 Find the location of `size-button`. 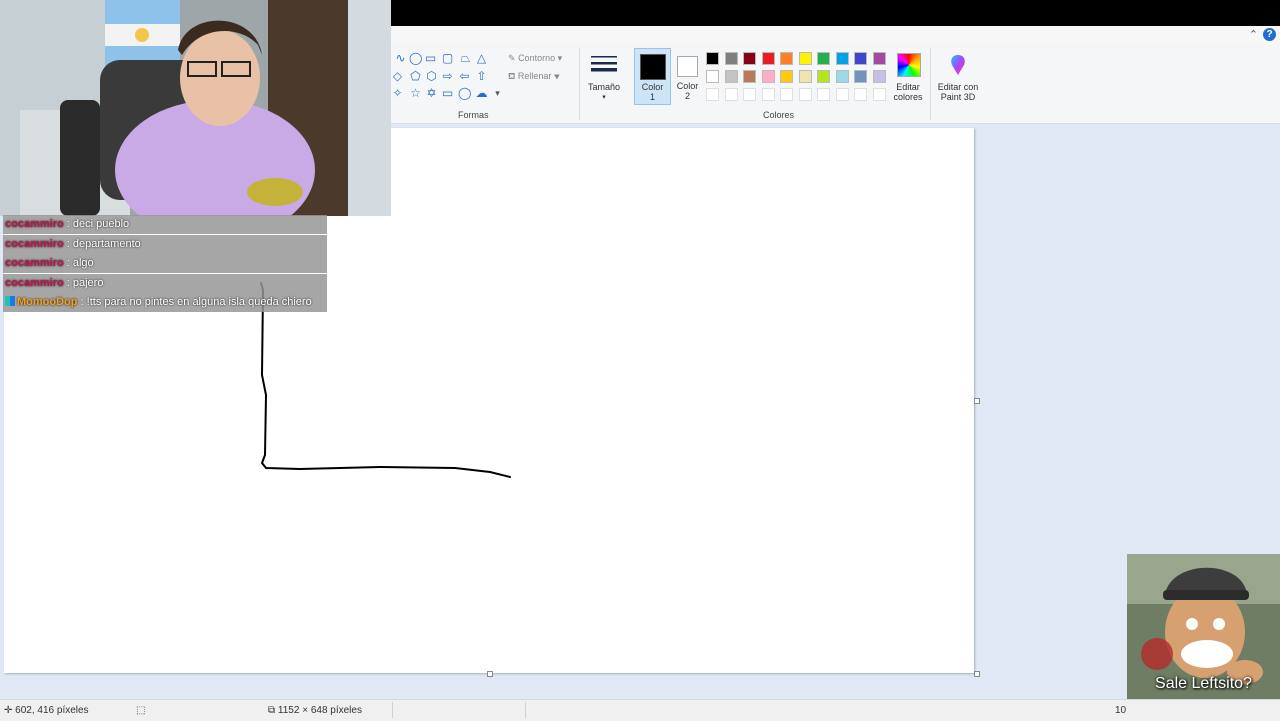

size-button is located at coordinates (605, 67).